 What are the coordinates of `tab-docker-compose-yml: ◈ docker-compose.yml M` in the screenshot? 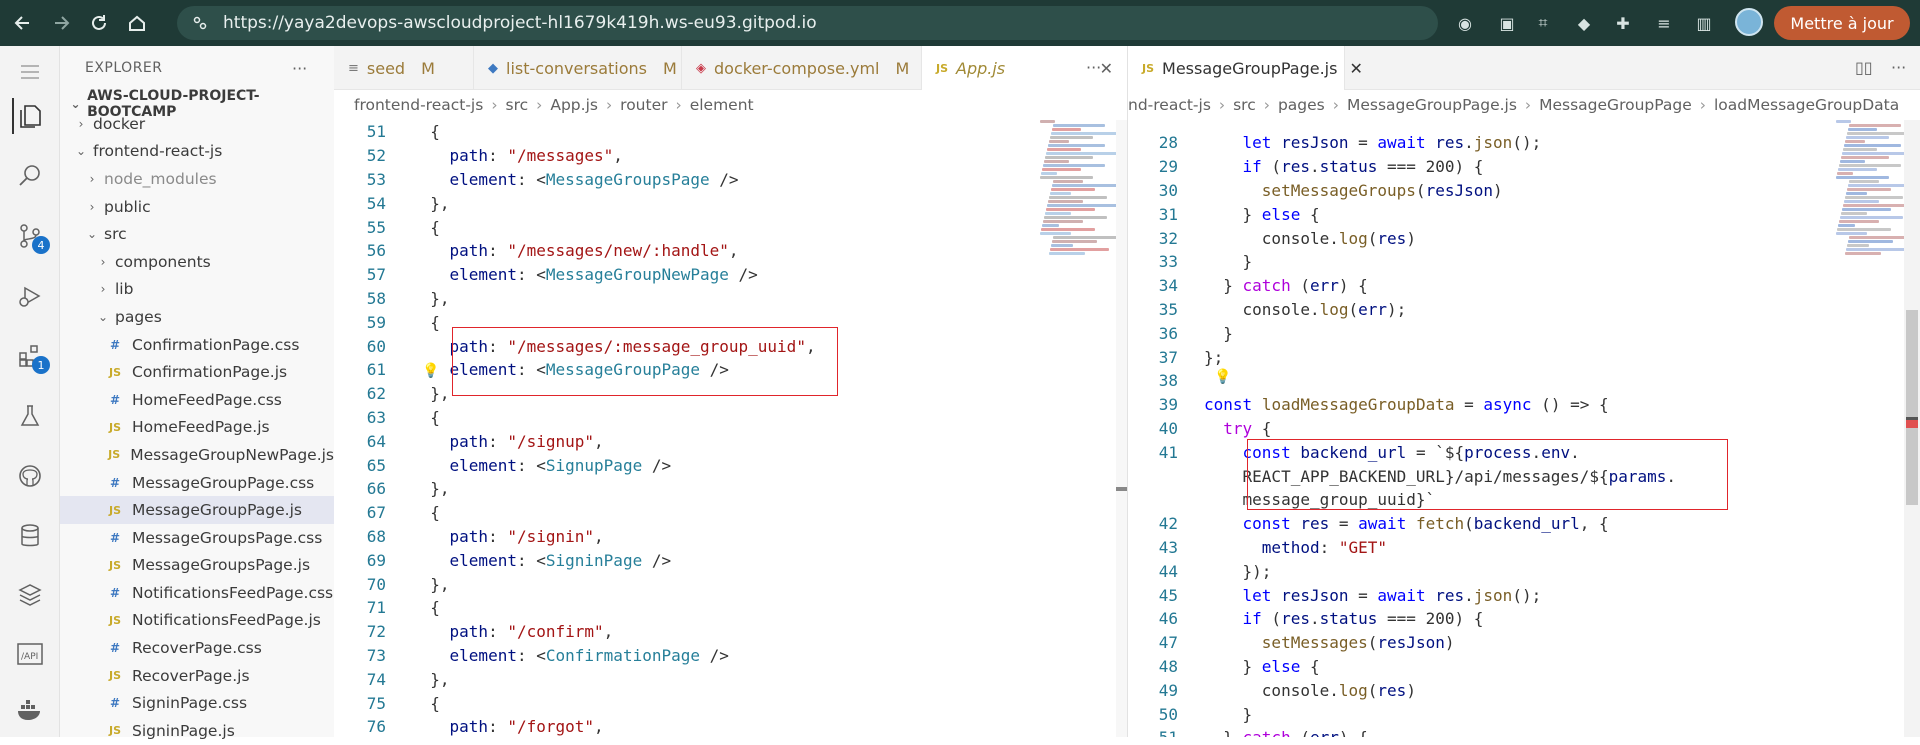 It's located at (802, 68).